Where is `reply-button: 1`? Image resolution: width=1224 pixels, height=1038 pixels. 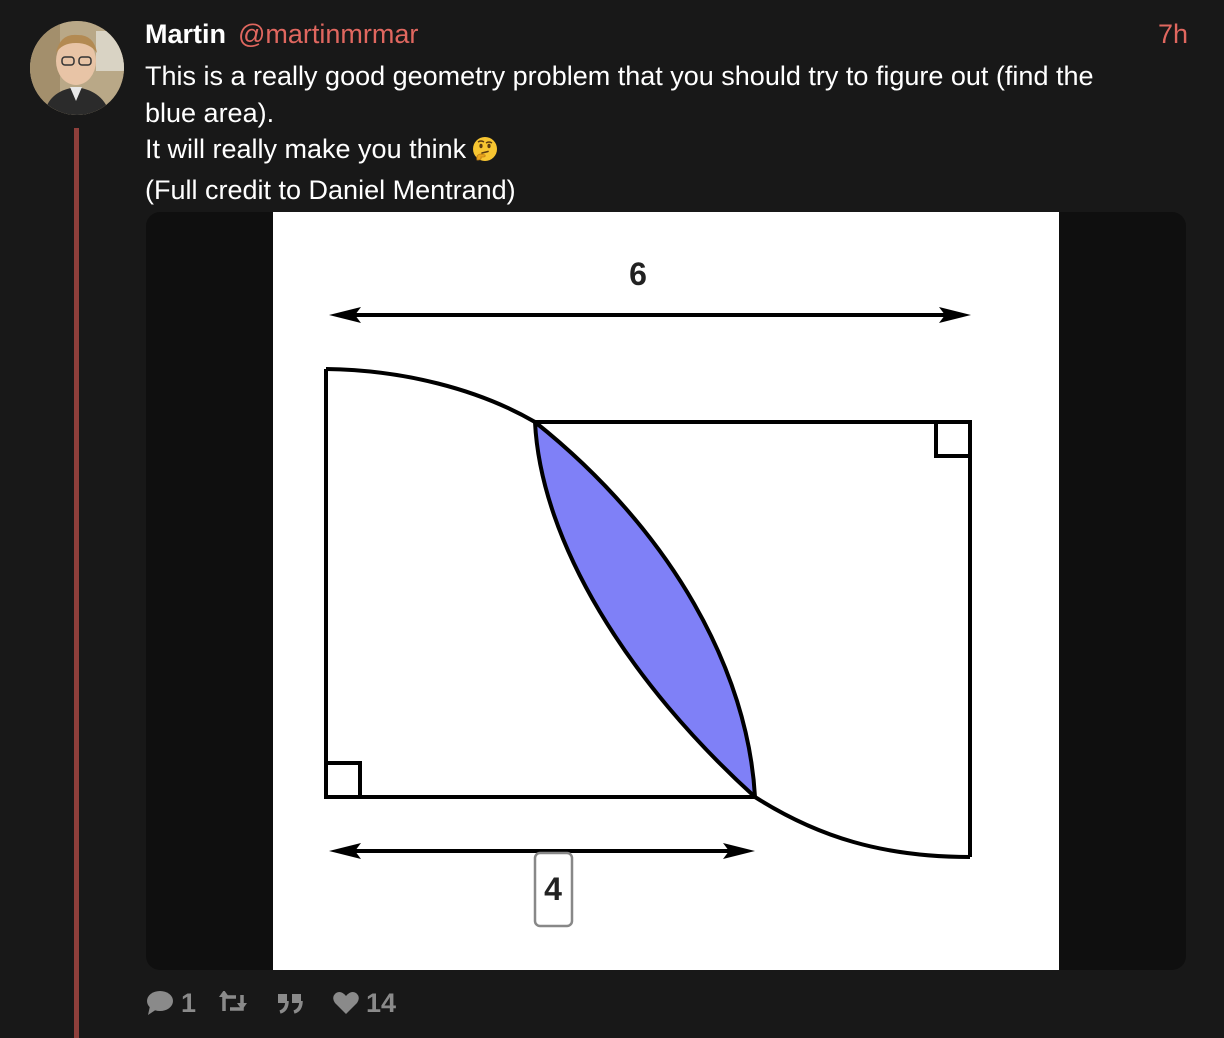
reply-button: 1 is located at coordinates (170, 1003).